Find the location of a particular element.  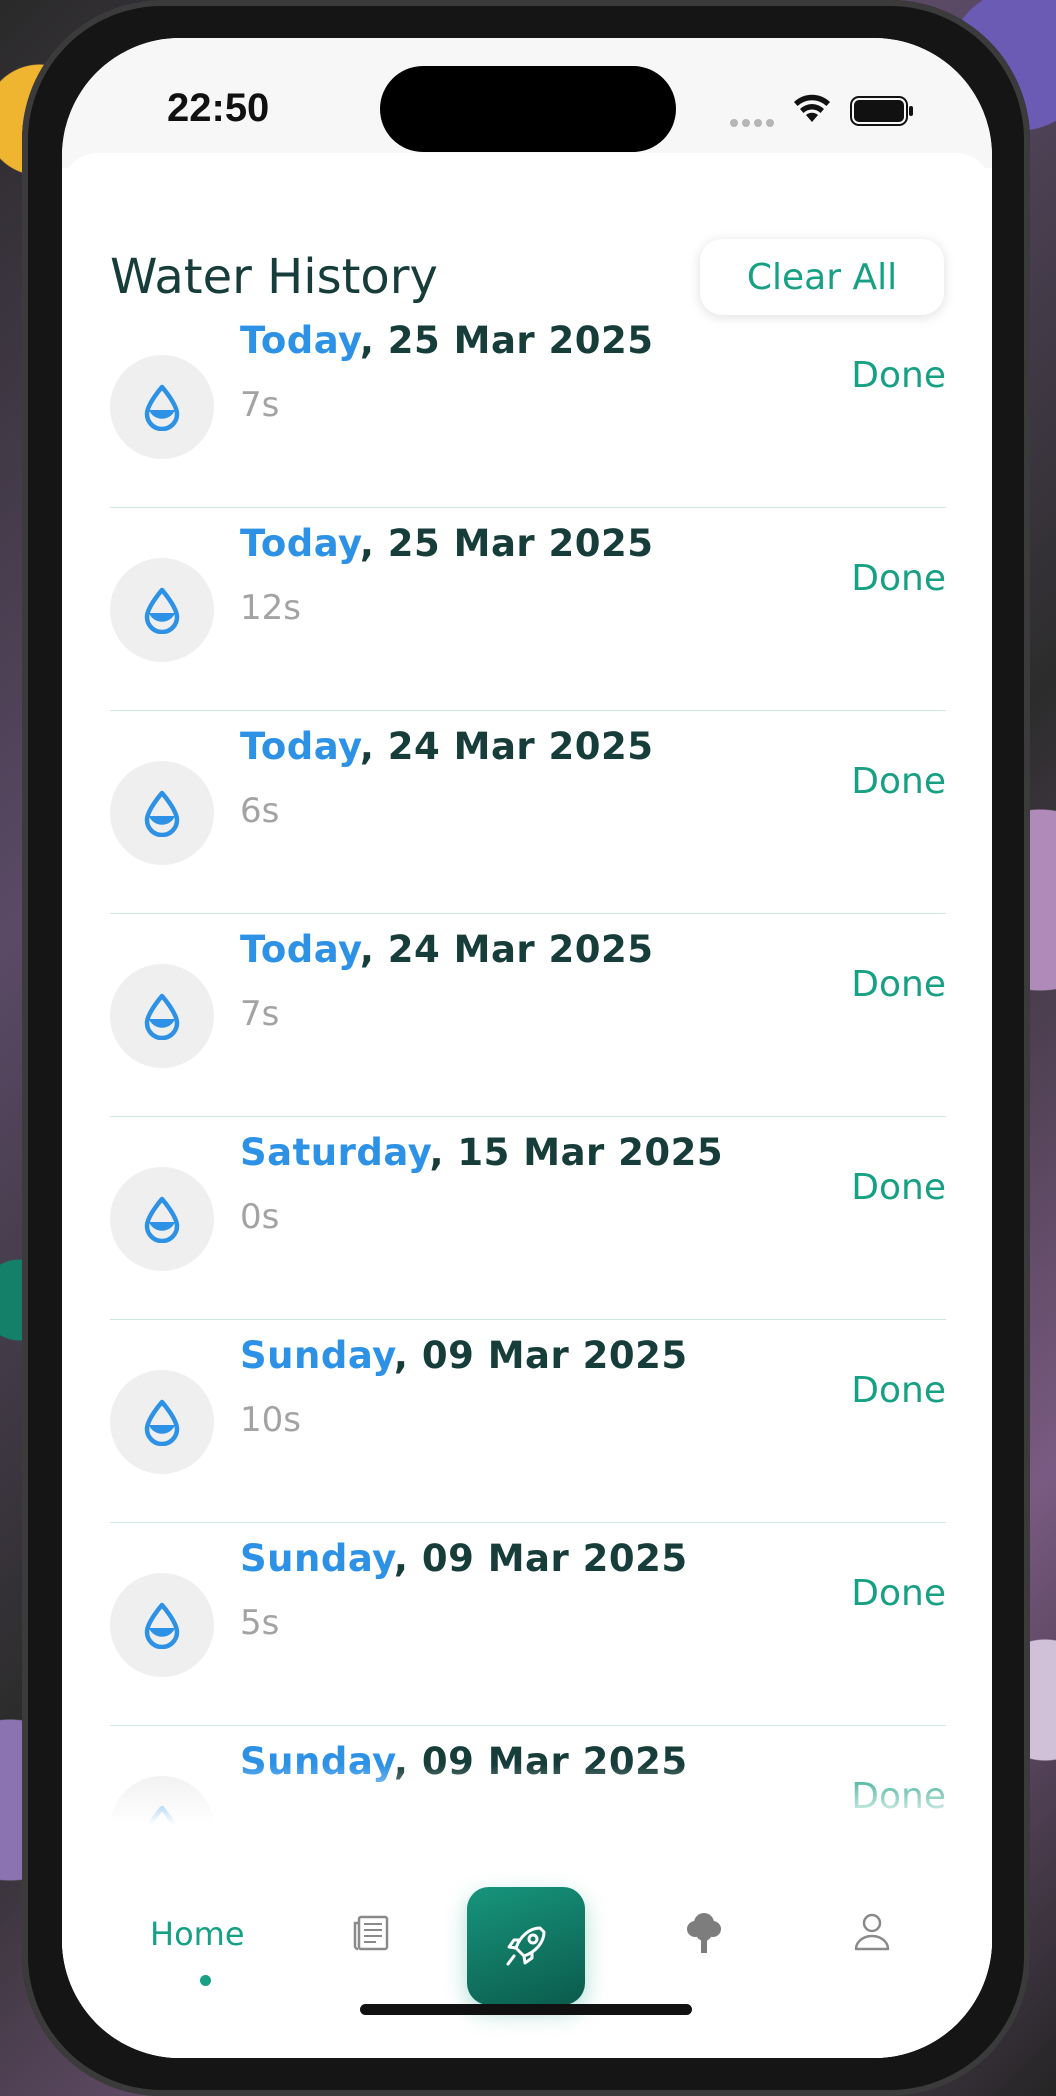

cellular-signal-icon is located at coordinates (754, 123).